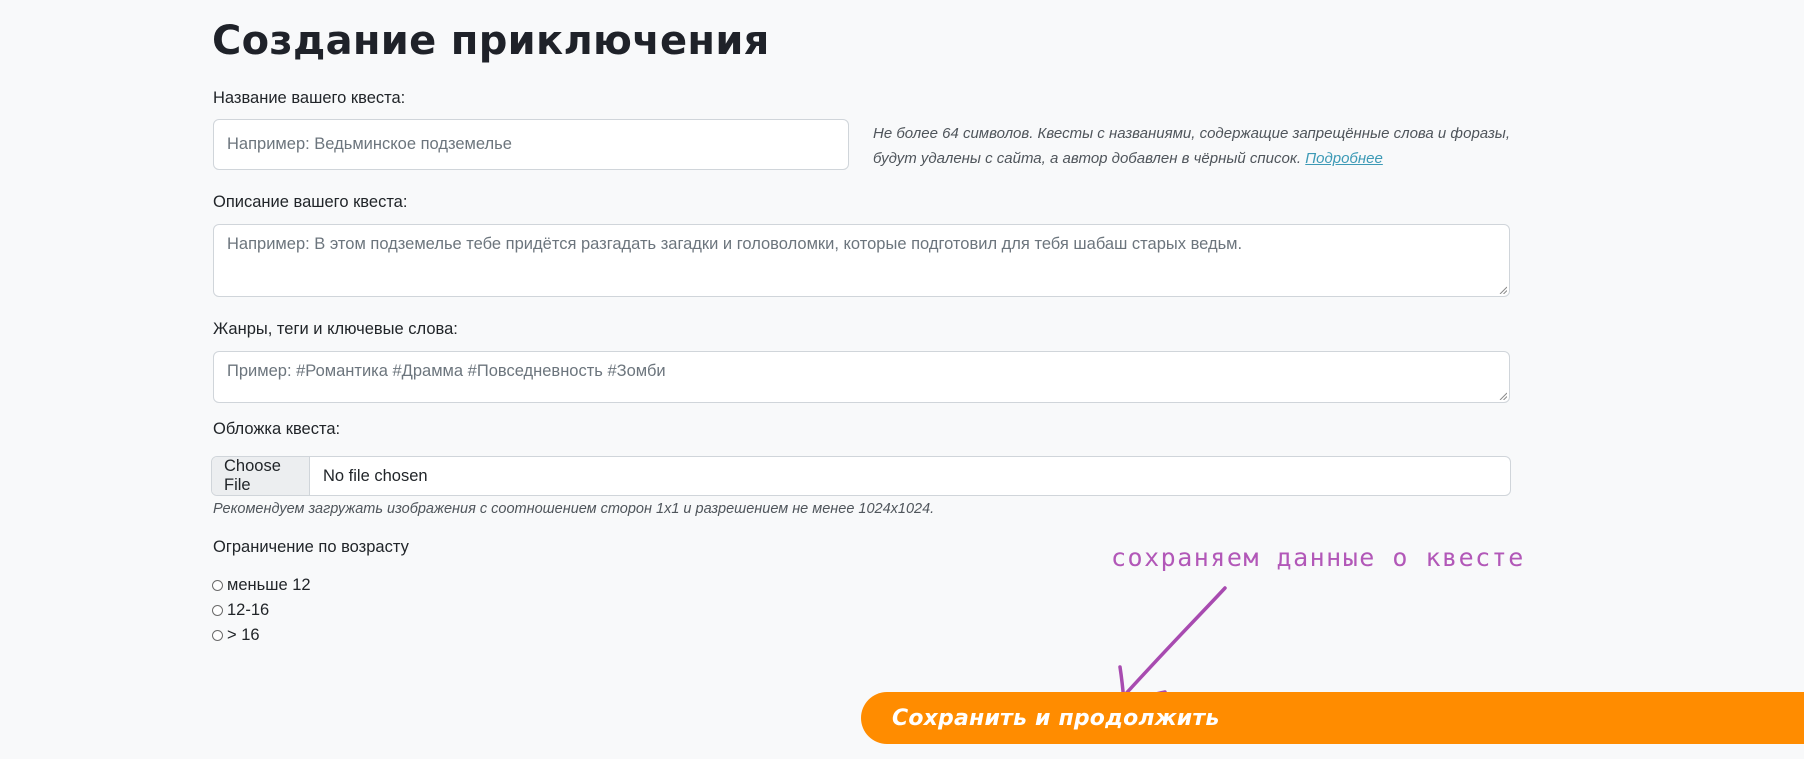  Describe the element at coordinates (1344, 158) in the screenshot. I see `more-info-link: Подробнее` at that location.